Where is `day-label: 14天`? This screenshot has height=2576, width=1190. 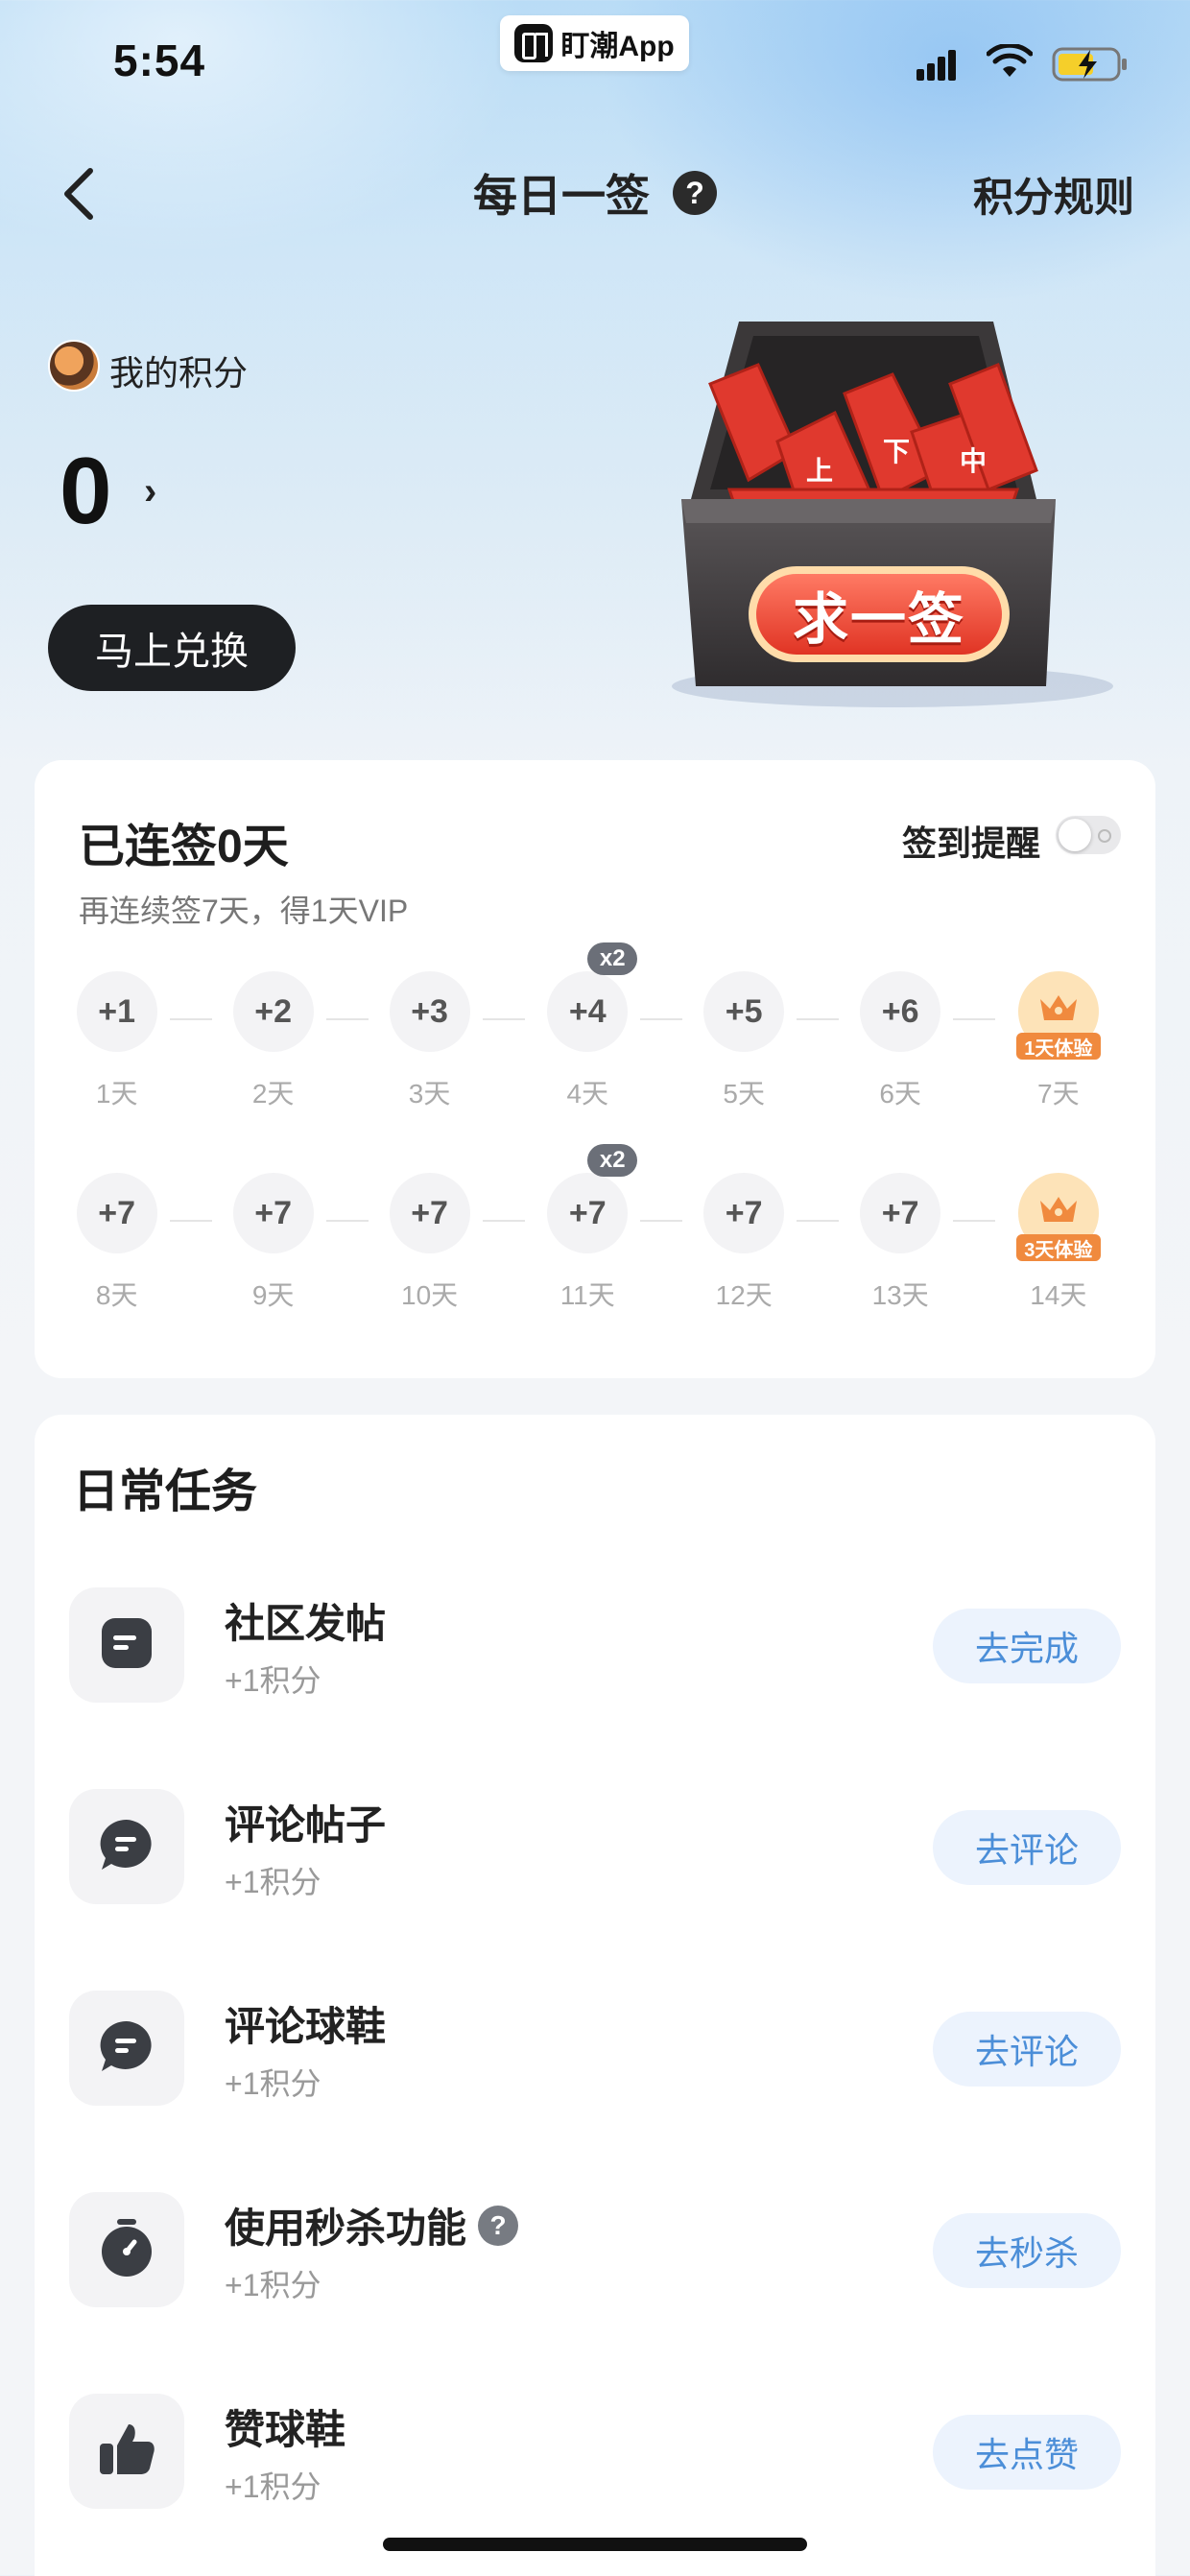
day-label: 14天 is located at coordinates (1059, 1295).